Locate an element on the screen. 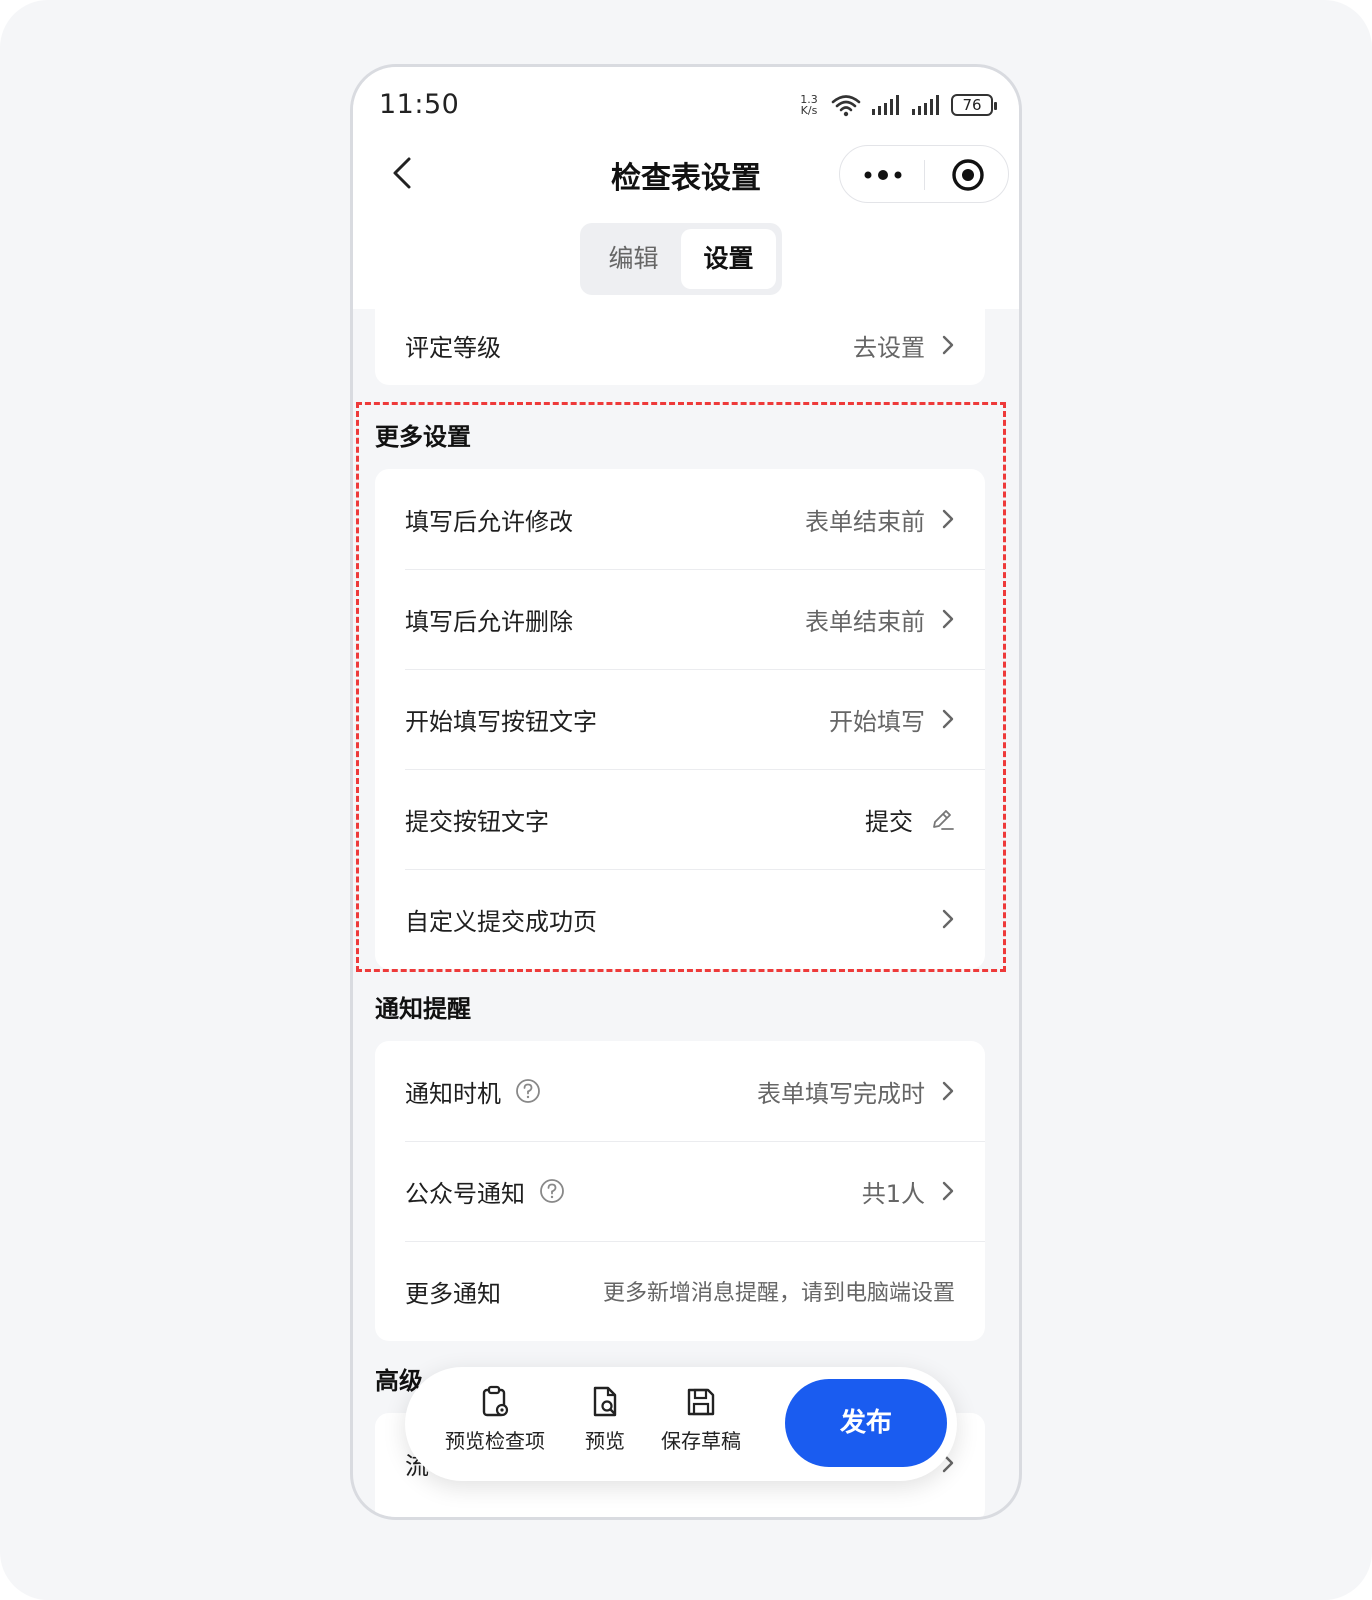 The image size is (1372, 1600). save-draft-button: 保存草稿 is located at coordinates (701, 1419).